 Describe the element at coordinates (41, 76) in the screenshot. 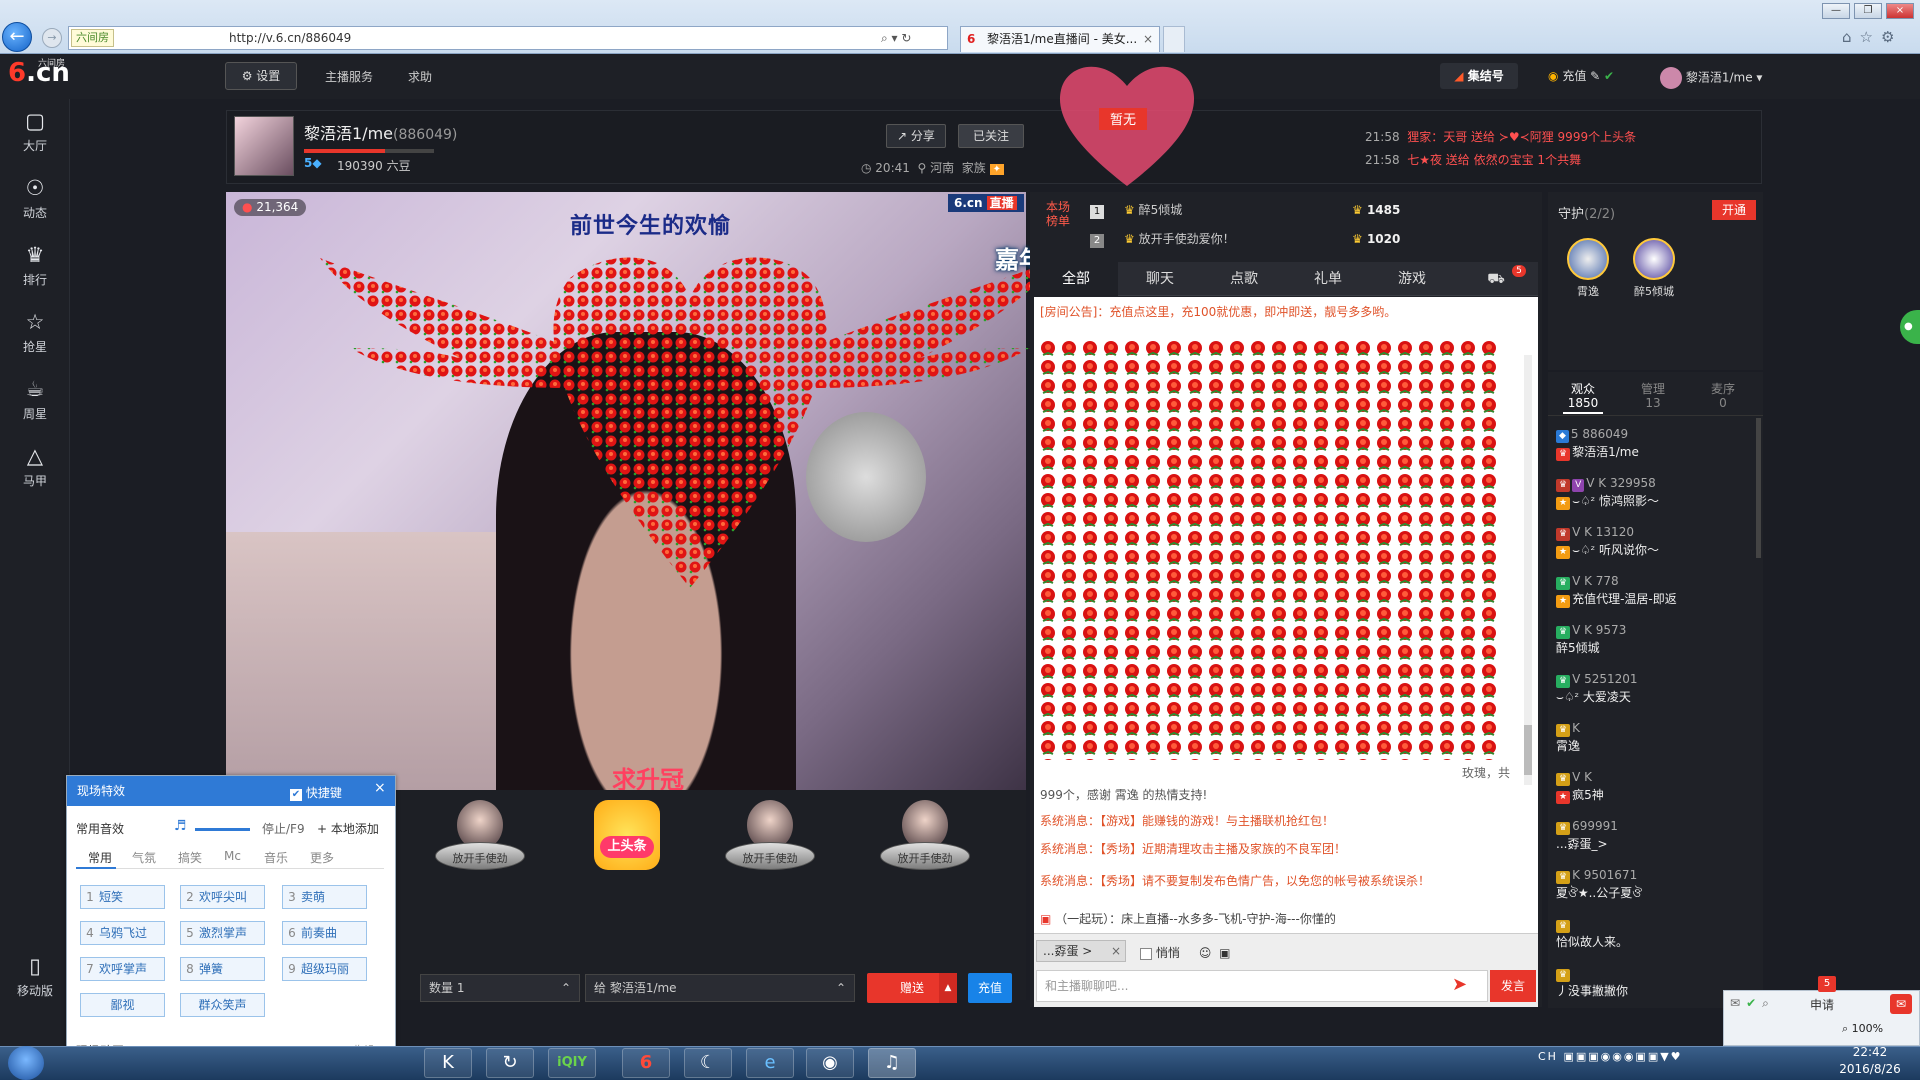

I see `site-logo: 6.cn 六间房` at that location.